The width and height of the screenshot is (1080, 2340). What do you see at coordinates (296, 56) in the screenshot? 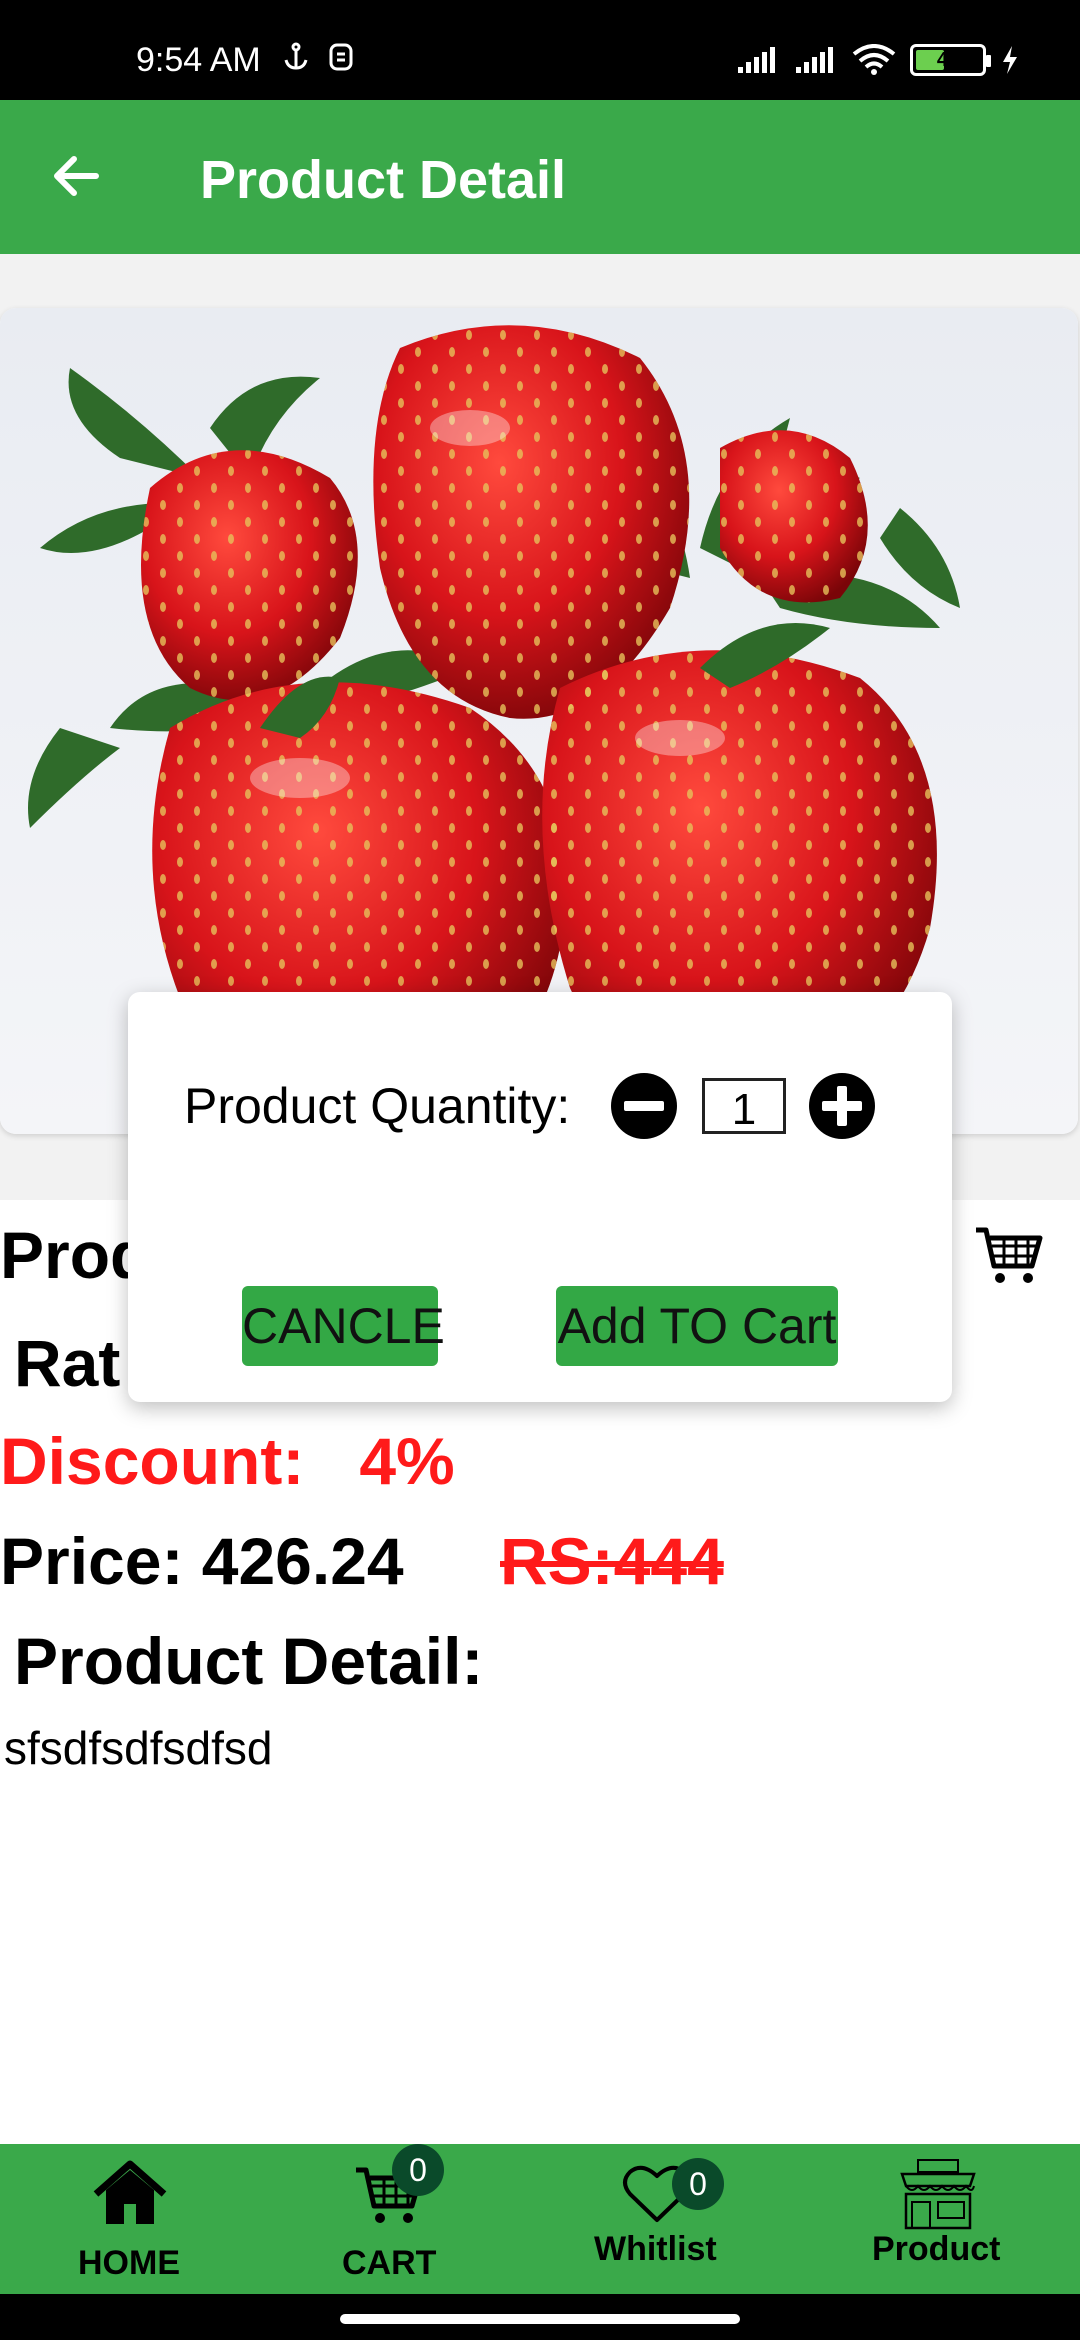
I see `anchor-icon` at bounding box center [296, 56].